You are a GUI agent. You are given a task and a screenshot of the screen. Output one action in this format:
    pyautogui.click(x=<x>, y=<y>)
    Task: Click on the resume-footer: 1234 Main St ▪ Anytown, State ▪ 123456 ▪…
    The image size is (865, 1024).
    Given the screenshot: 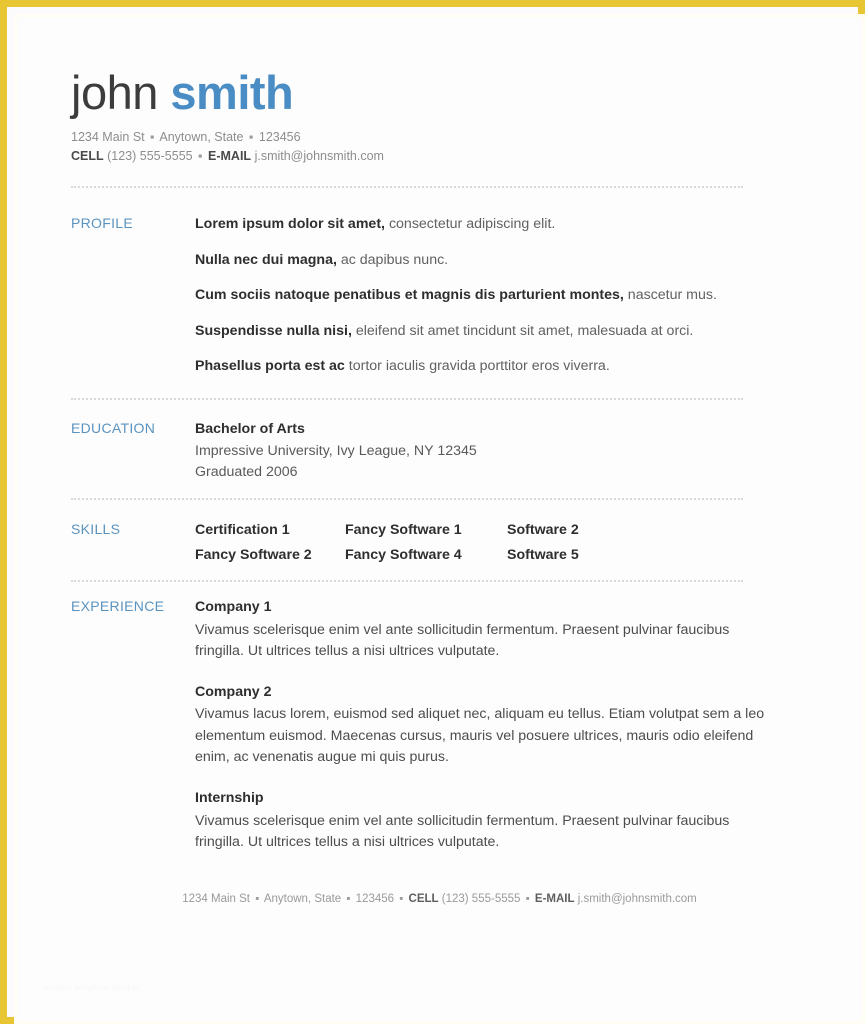 What is the action you would take?
    pyautogui.click(x=439, y=899)
    